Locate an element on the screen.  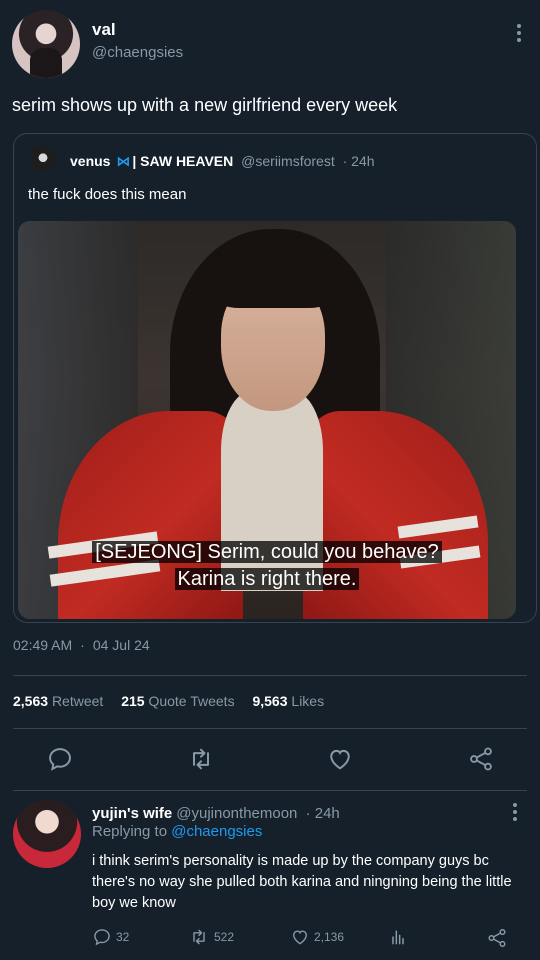
reply-reply-button: 32 is located at coordinates (110, 937).